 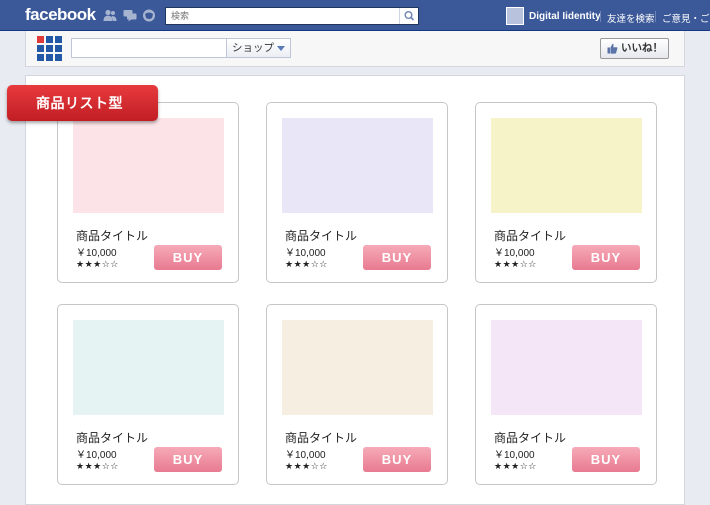 I want to click on search-icon, so click(x=409, y=16).